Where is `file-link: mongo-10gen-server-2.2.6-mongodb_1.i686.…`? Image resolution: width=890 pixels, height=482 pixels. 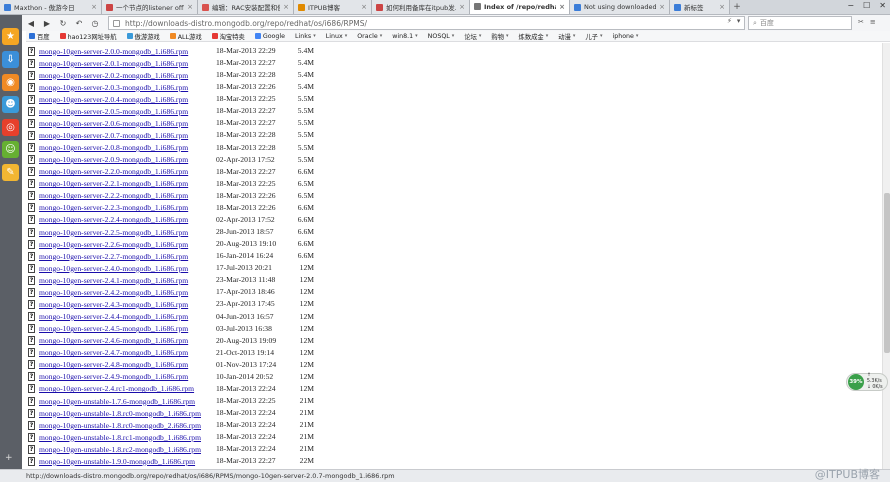 file-link: mongo-10gen-server-2.2.6-mongodb_1.i686.… is located at coordinates (113, 244).